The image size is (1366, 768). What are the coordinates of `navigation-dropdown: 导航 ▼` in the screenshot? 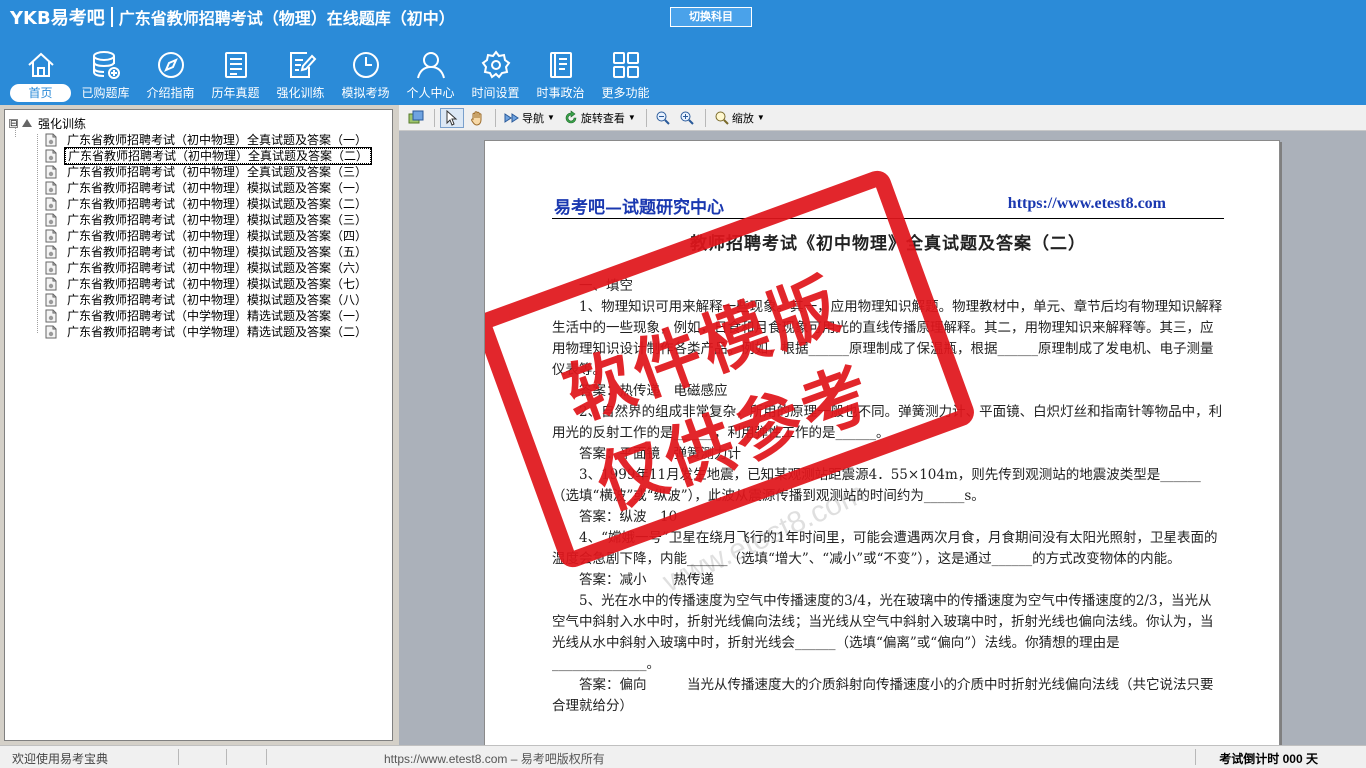 It's located at (529, 118).